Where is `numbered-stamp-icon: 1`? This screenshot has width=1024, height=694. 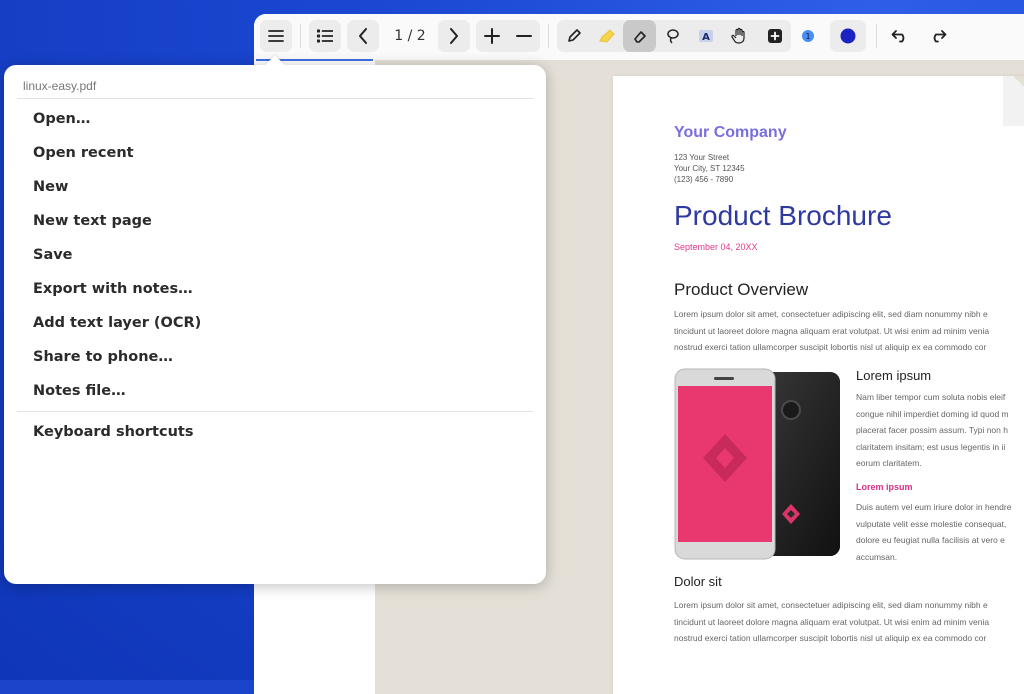
numbered-stamp-icon: 1 is located at coordinates (807, 36).